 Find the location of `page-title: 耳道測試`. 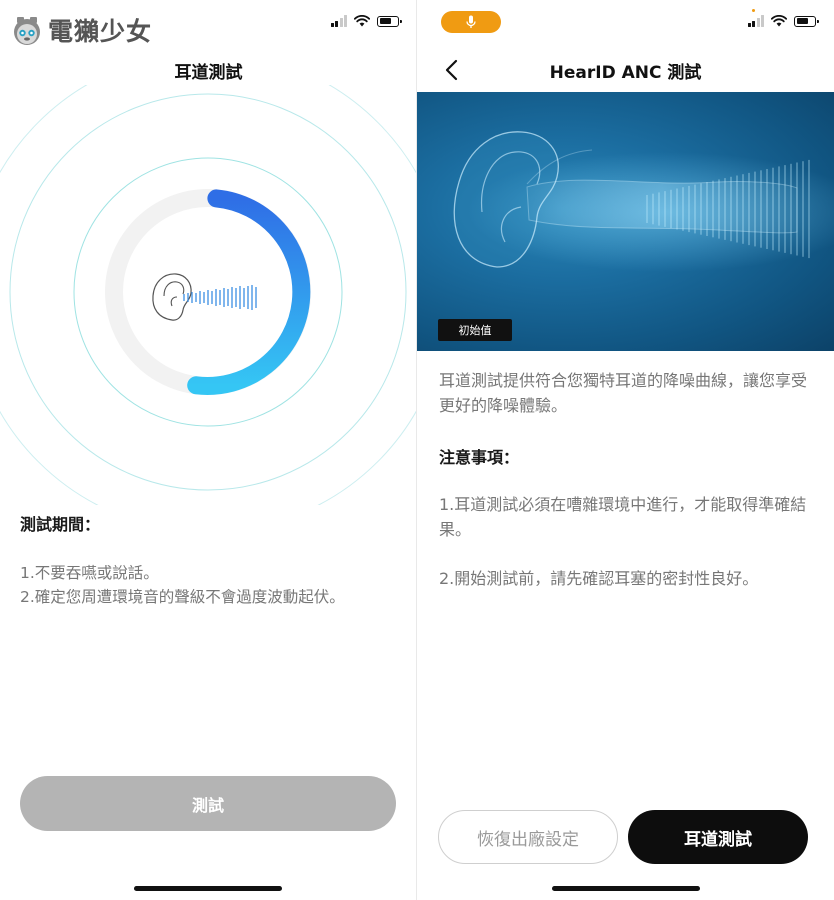

page-title: 耳道測試 is located at coordinates (208, 73).